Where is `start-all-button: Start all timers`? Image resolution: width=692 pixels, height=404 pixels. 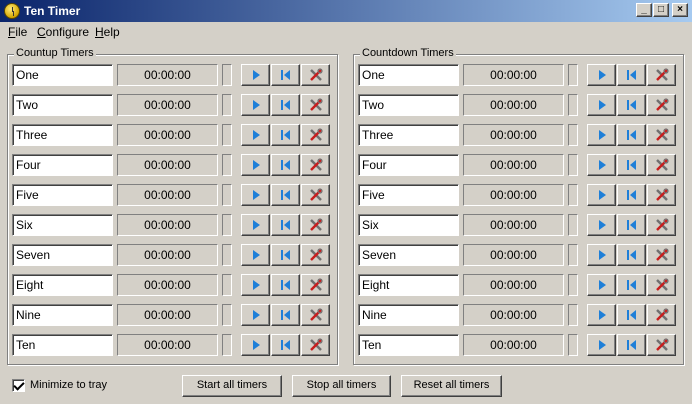
start-all-button: Start all timers is located at coordinates (232, 386).